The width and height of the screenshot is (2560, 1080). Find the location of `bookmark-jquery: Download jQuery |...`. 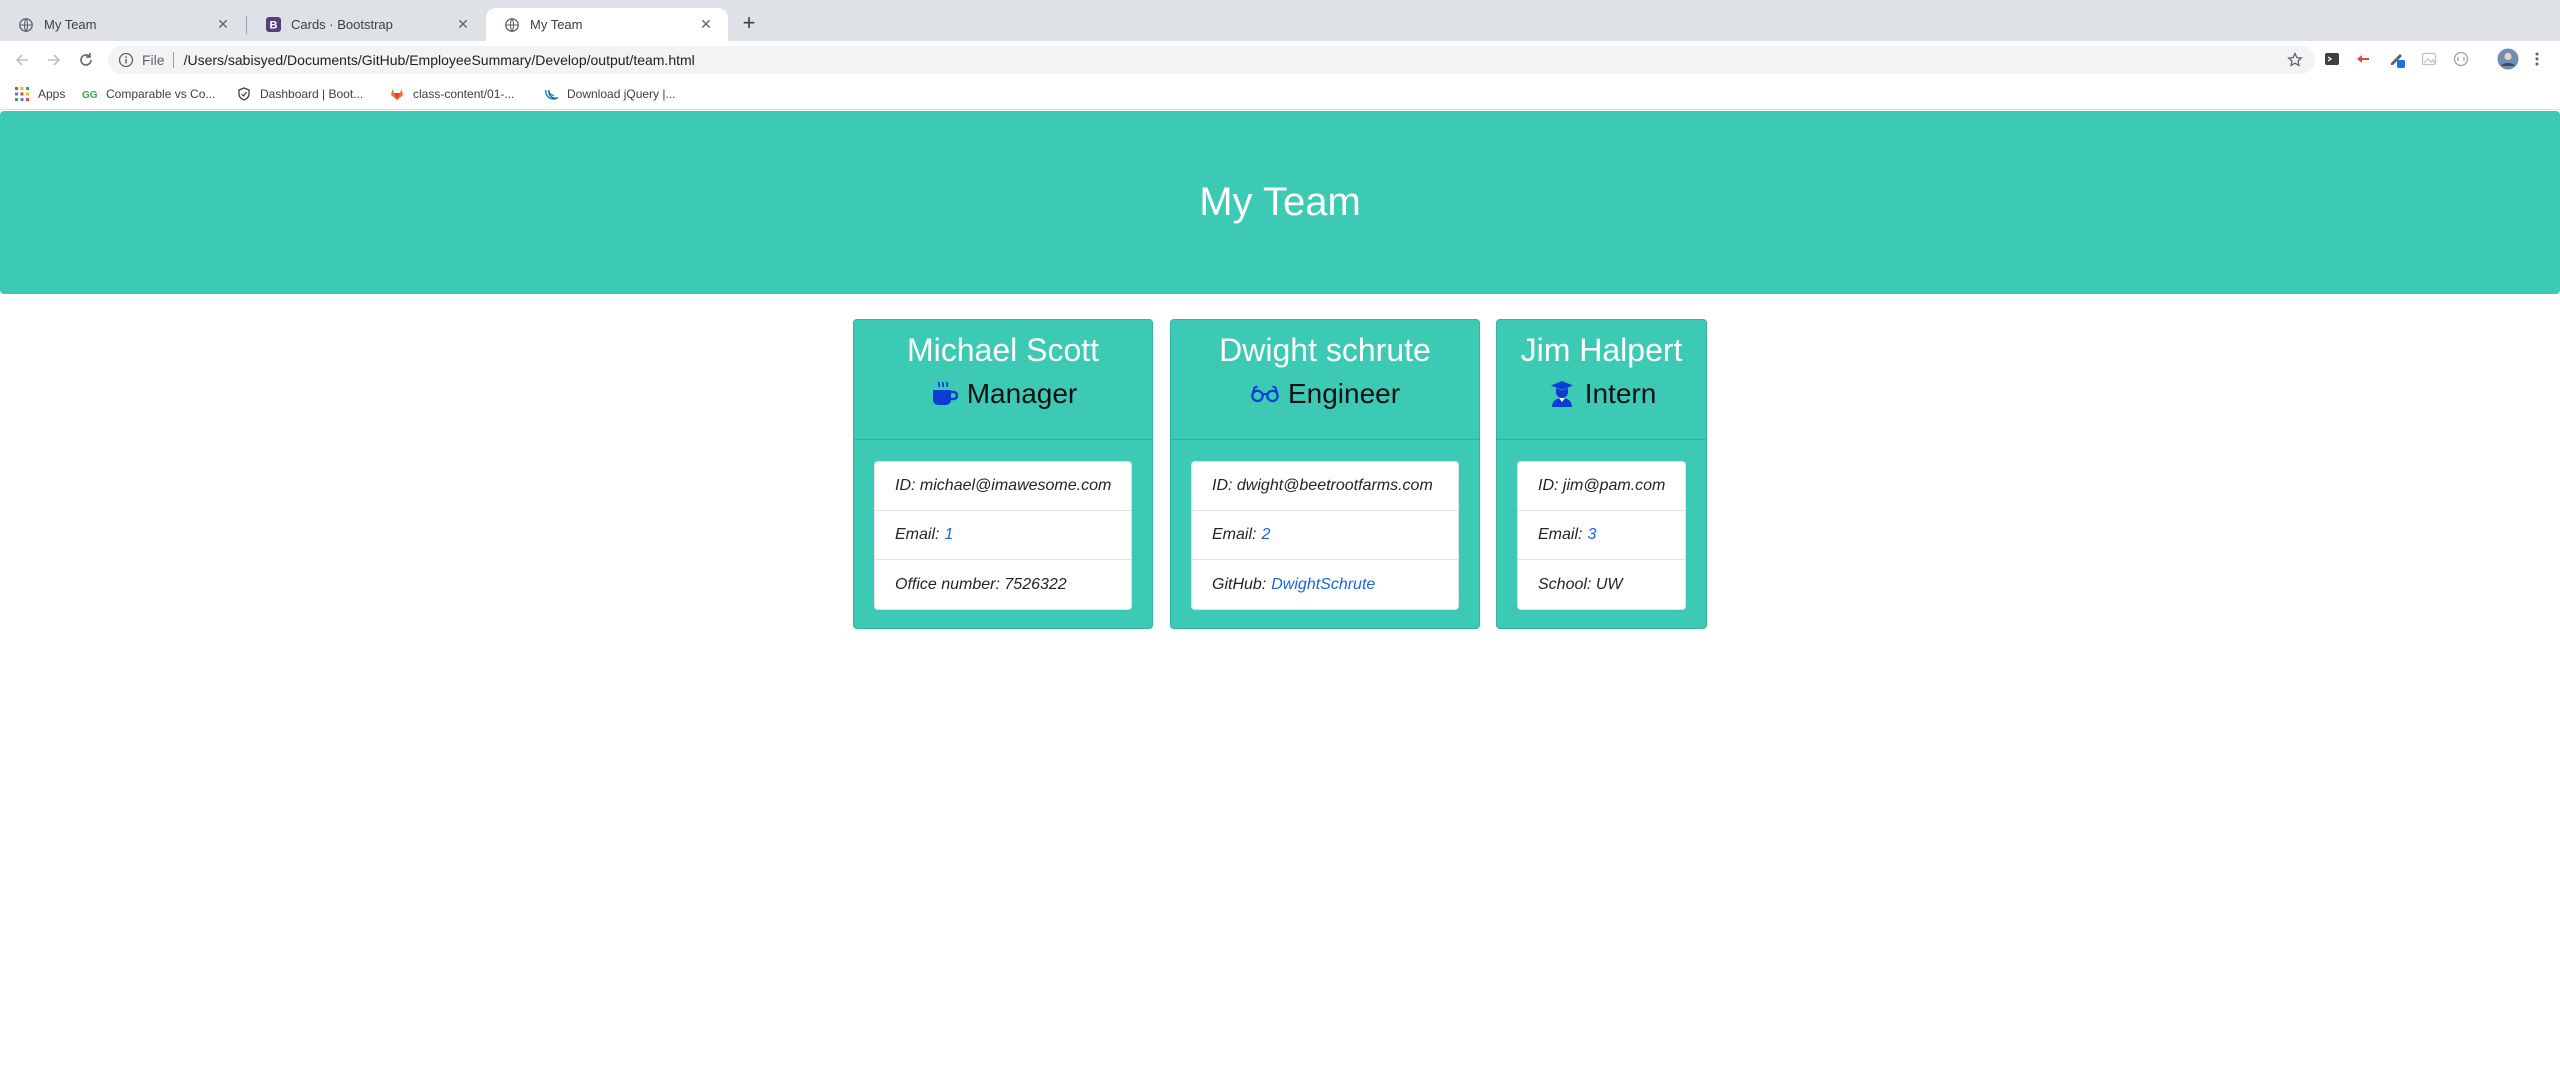

bookmark-jquery: Download jQuery |... is located at coordinates (609, 94).